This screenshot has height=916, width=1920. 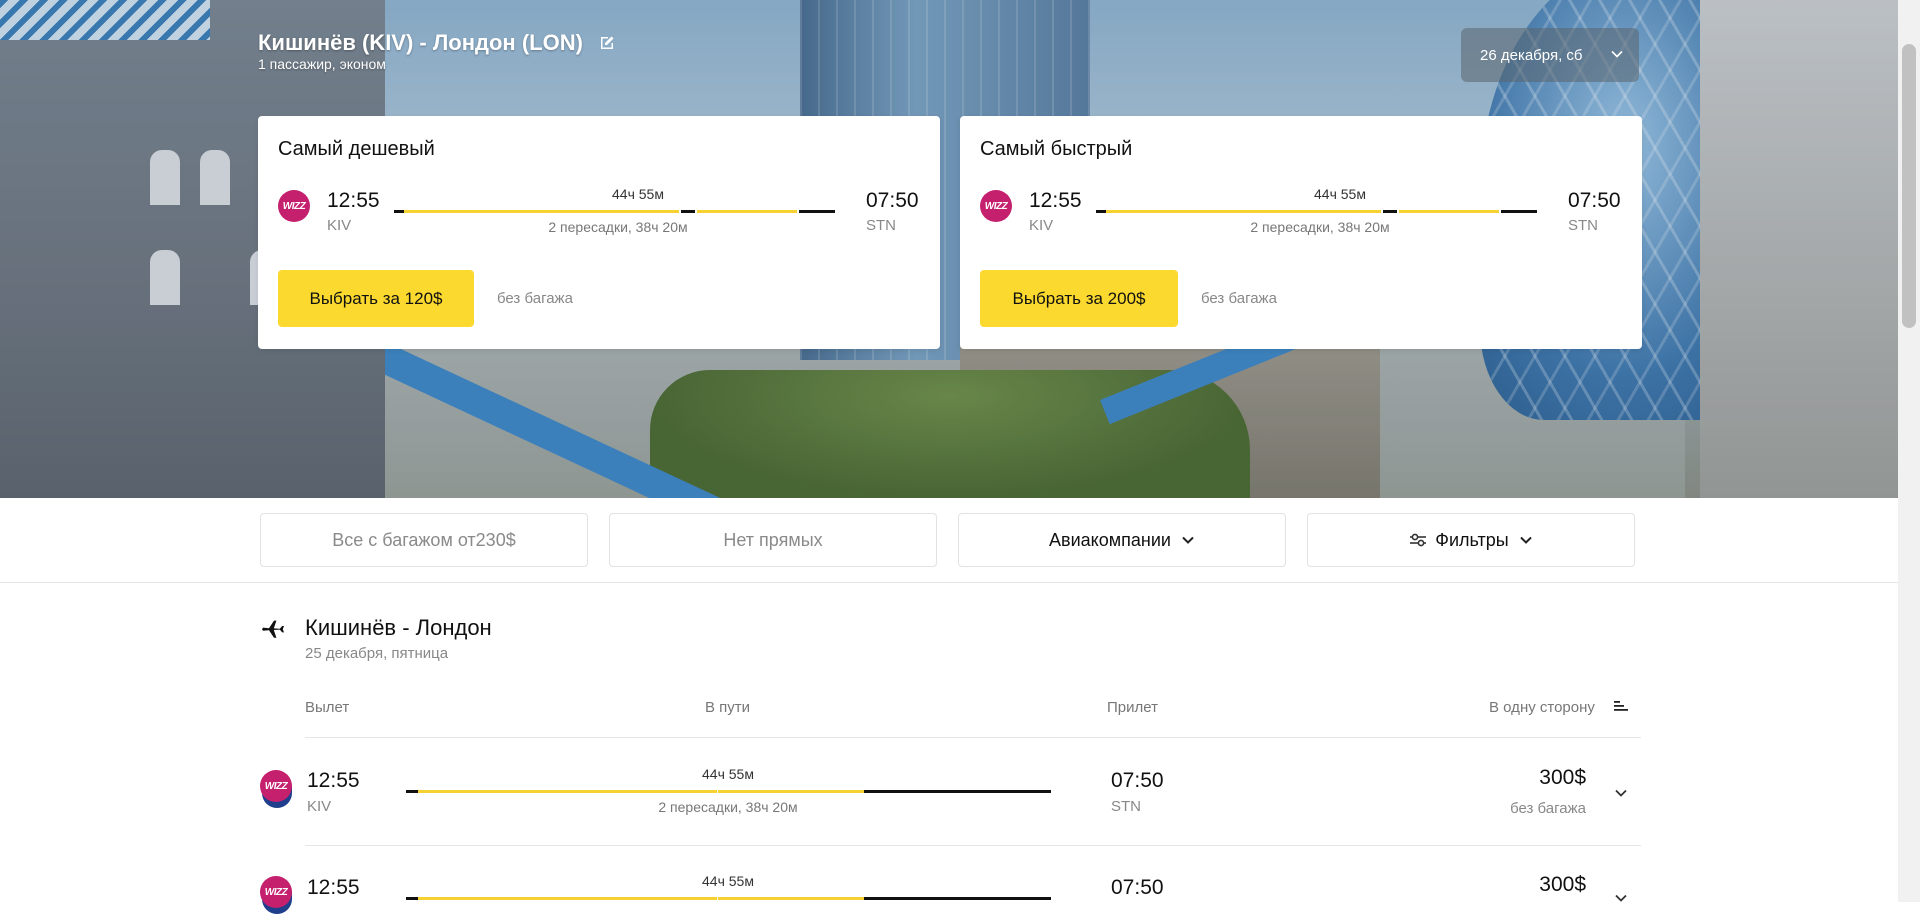 I want to click on select-fastest-button: Выбрать за 200$, so click(x=1079, y=298).